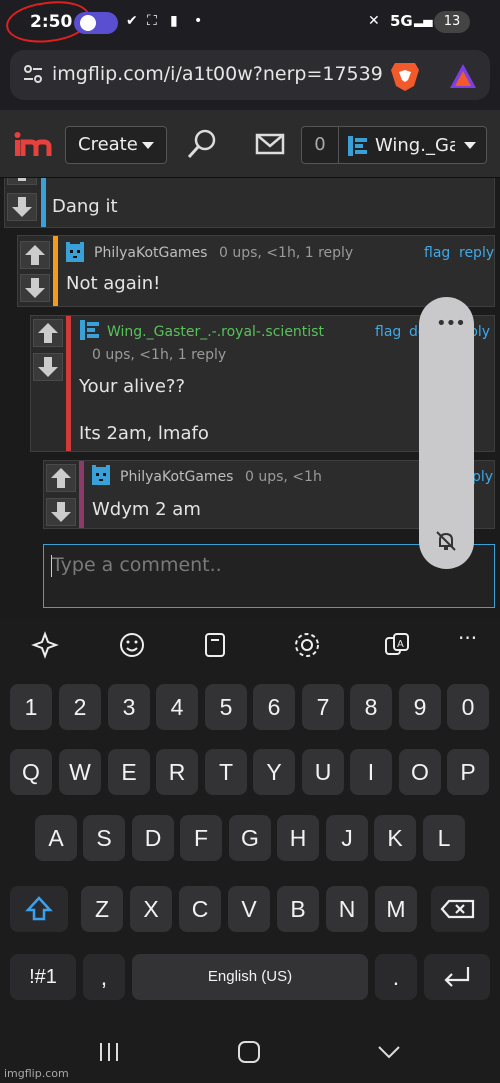 This screenshot has height=1083, width=500. What do you see at coordinates (446, 433) in the screenshot?
I see `floating-volume-panel: •••` at bounding box center [446, 433].